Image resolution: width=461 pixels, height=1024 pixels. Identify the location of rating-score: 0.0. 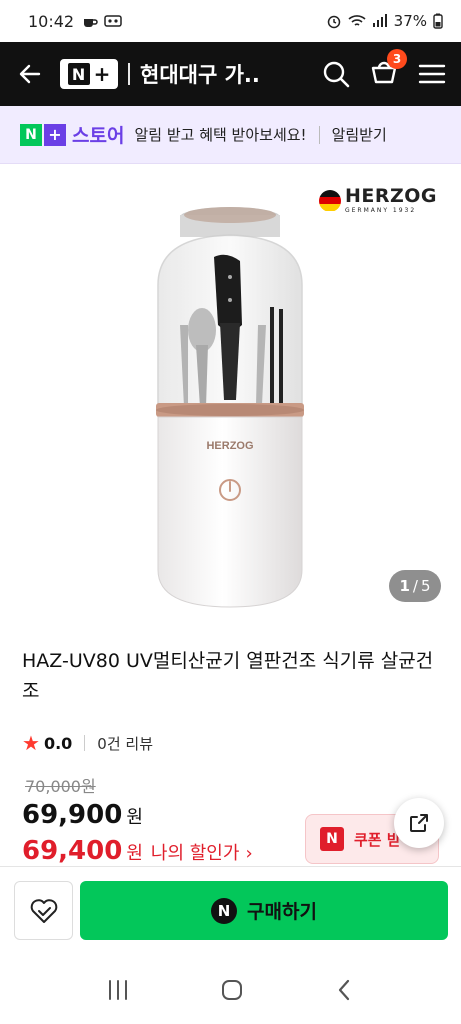
(58, 743).